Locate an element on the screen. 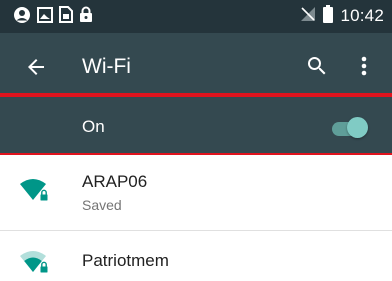 This screenshot has width=392, height=281. page-title: Wi-Fi is located at coordinates (106, 66).